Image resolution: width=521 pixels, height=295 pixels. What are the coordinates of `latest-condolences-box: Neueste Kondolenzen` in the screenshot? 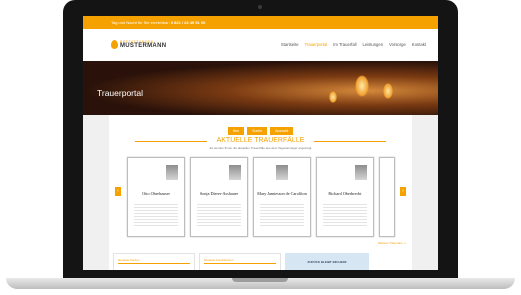 It's located at (240, 261).